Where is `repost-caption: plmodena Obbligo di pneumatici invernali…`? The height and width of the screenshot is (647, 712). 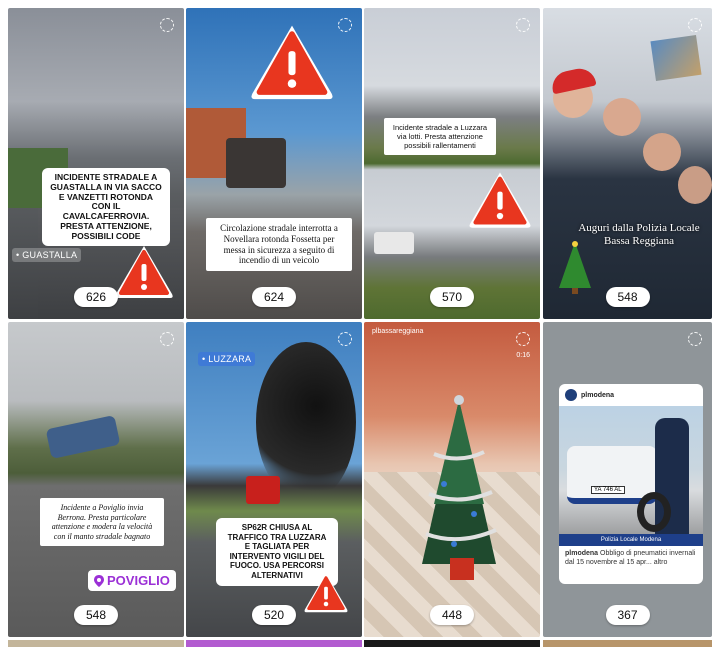 repost-caption: plmodena Obbligo di pneumatici invernali… is located at coordinates (631, 559).